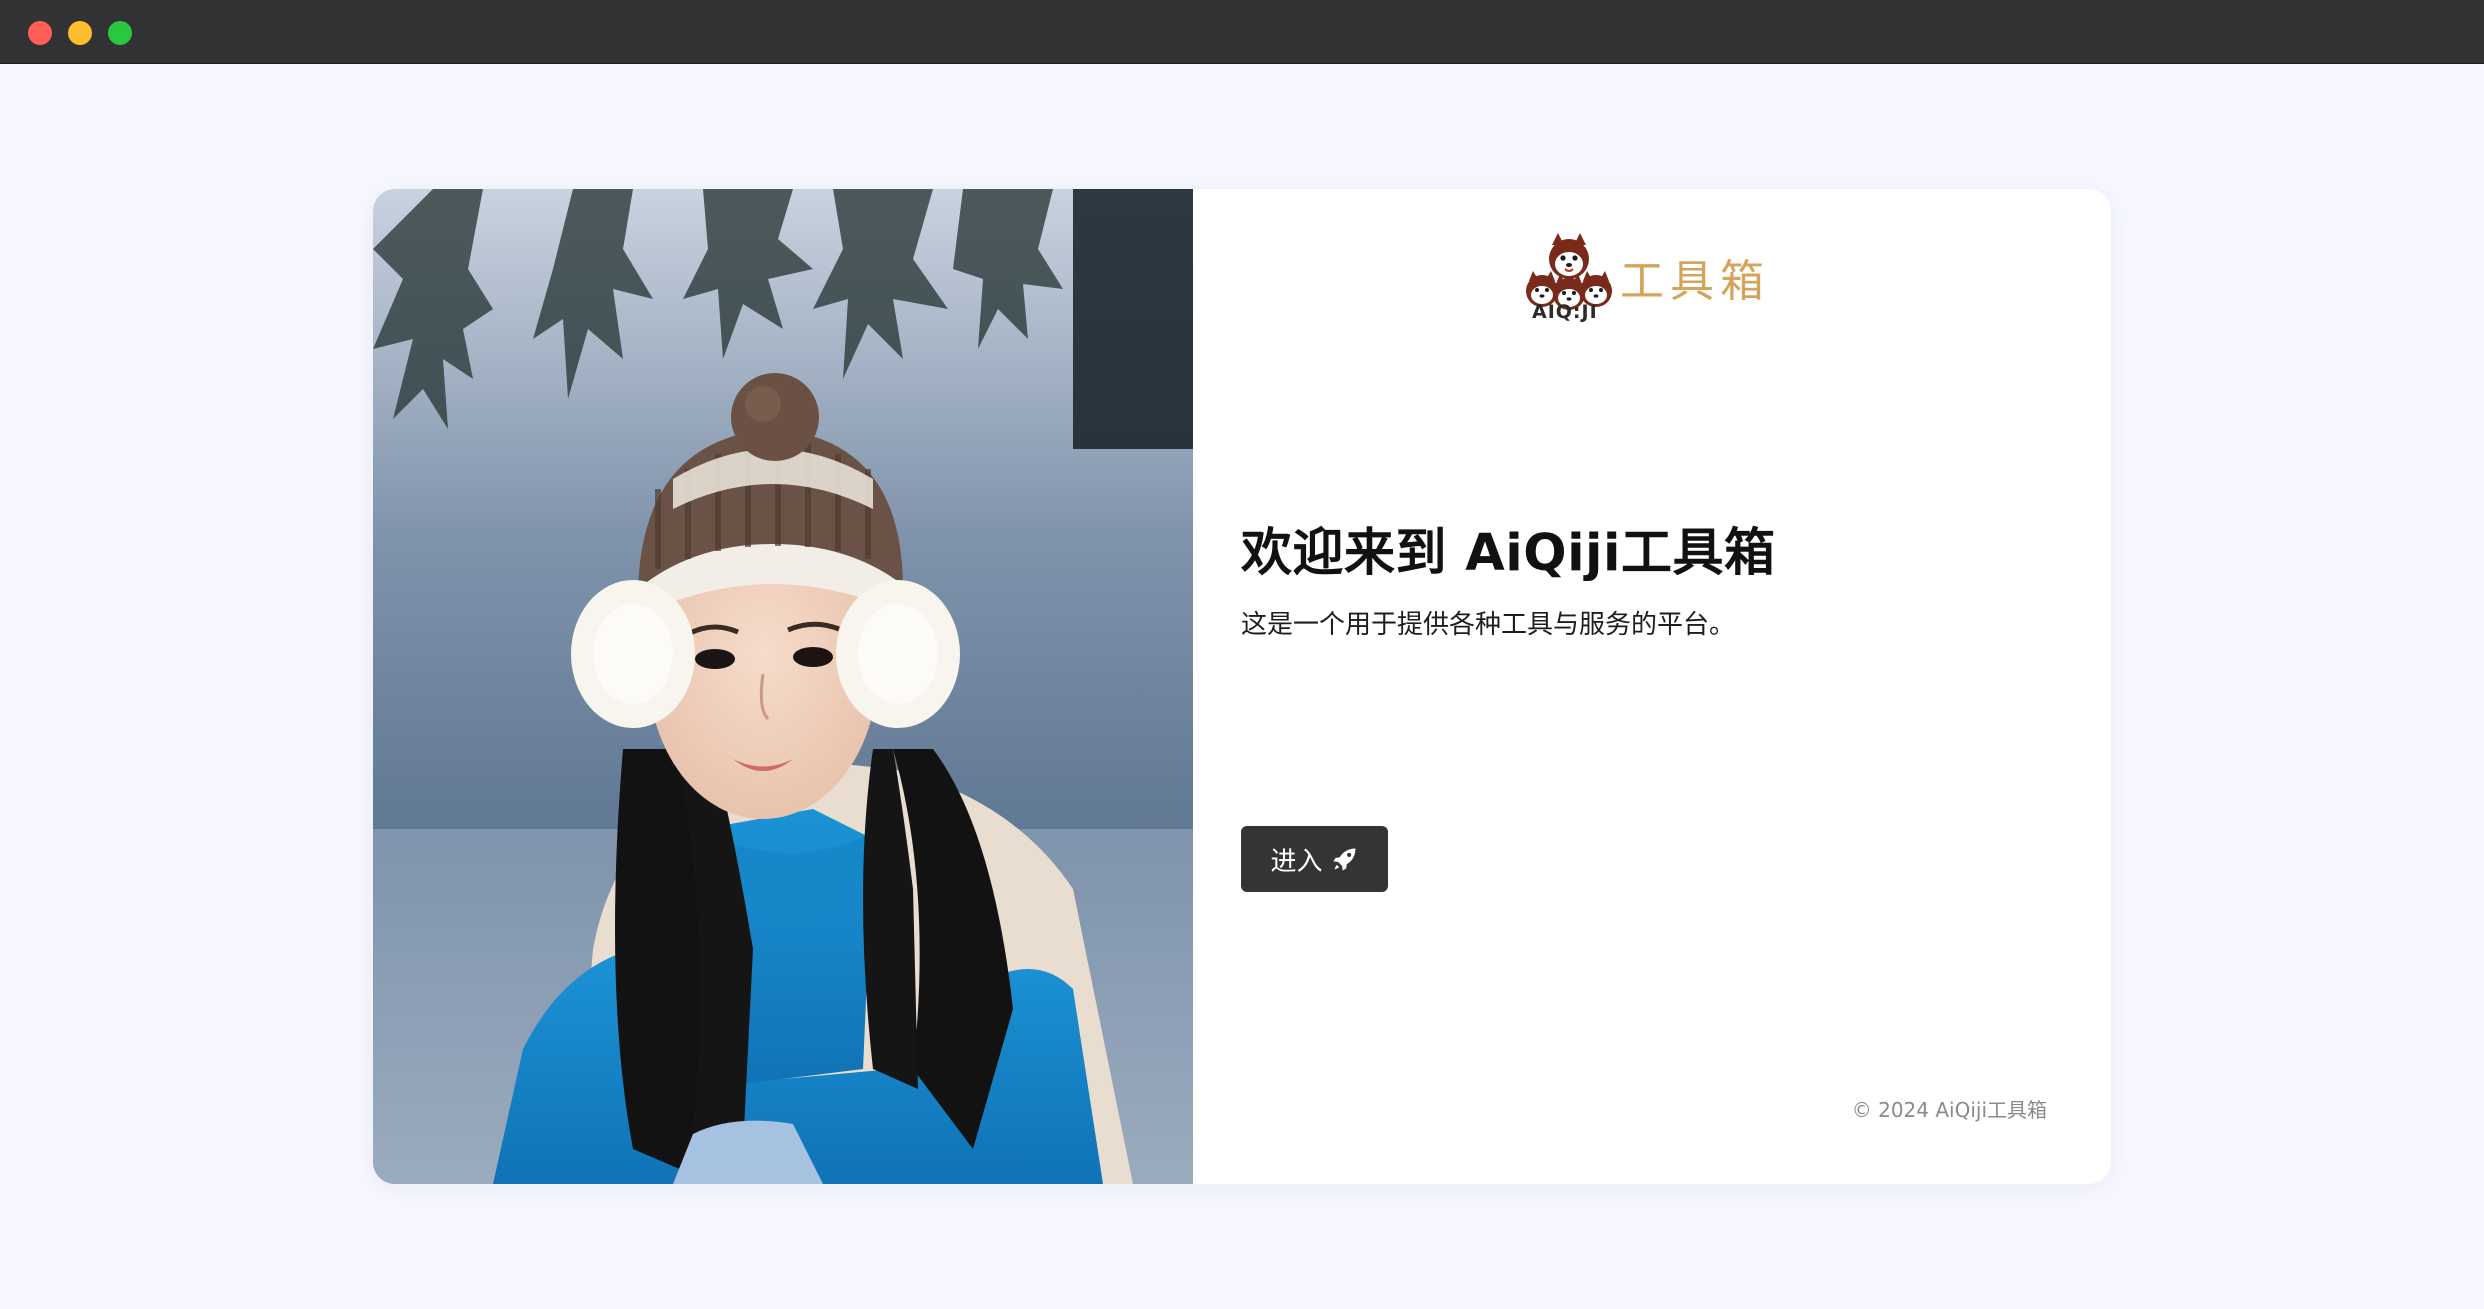  I want to click on window-maximize-button, so click(120, 33).